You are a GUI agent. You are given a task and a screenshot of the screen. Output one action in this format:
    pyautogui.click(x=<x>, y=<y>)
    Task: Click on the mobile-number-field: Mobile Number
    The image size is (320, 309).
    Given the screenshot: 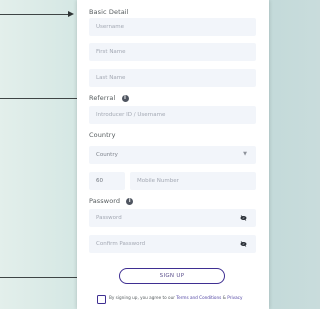 What is the action you would take?
    pyautogui.click(x=193, y=181)
    